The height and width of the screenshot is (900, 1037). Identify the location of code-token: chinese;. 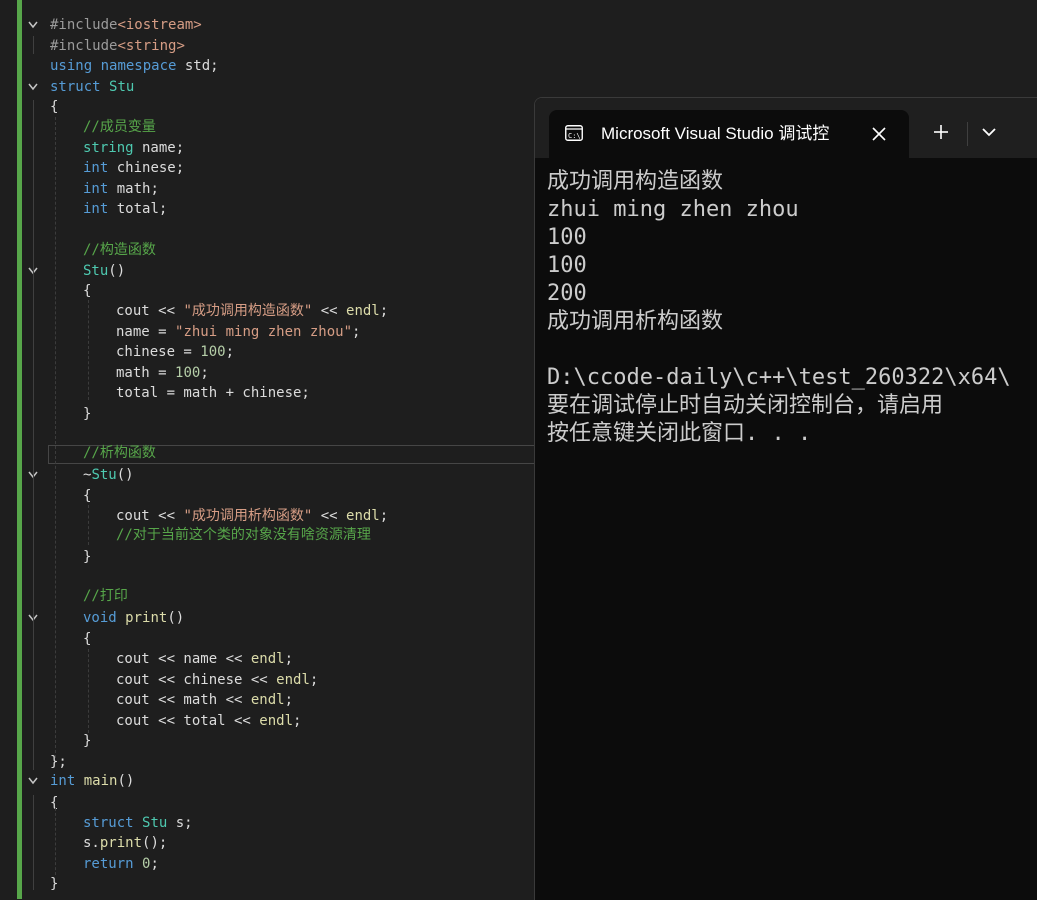
(146, 168).